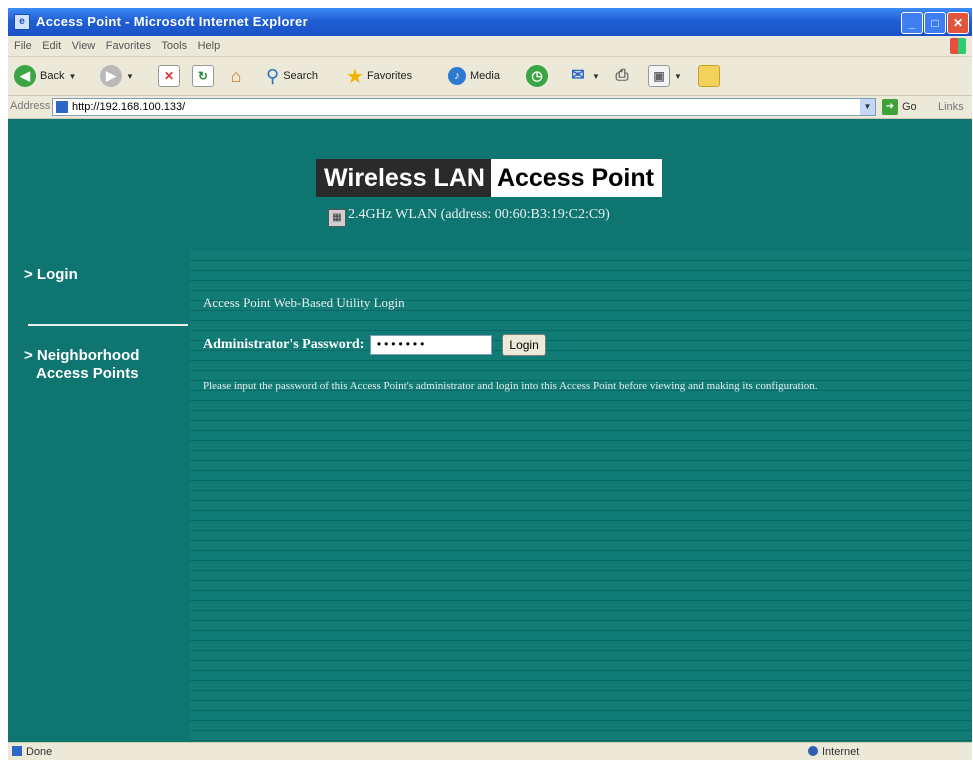  Describe the element at coordinates (935, 23) in the screenshot. I see `maximize-button: □` at that location.